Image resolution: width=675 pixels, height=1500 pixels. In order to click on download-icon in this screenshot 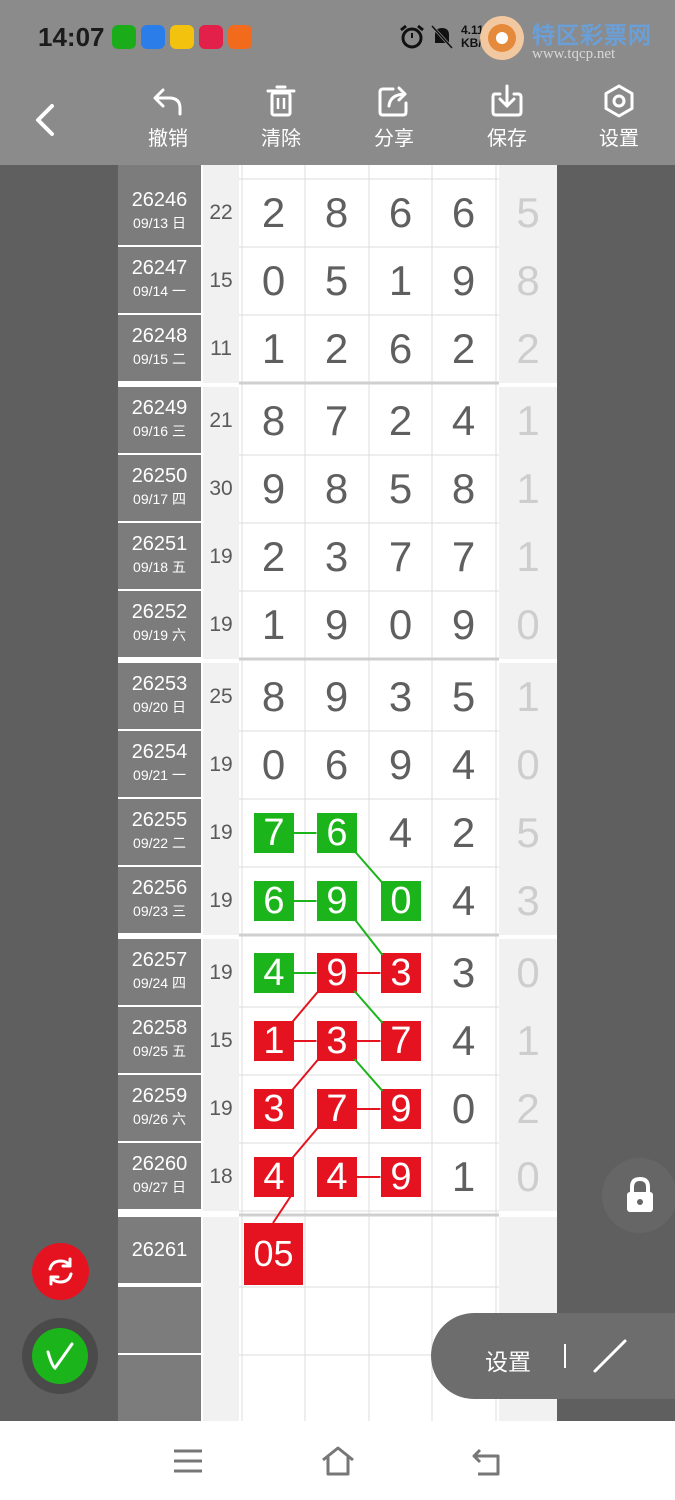, I will do `click(507, 100)`.